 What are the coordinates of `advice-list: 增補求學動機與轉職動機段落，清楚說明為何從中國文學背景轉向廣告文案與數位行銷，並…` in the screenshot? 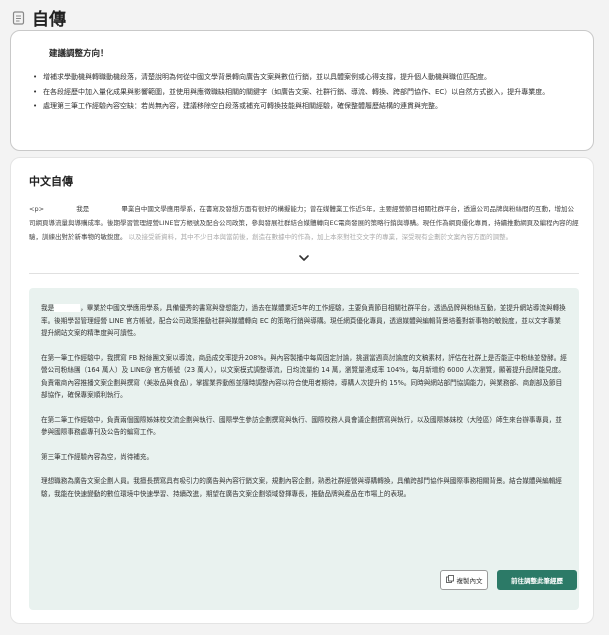 It's located at (302, 92).